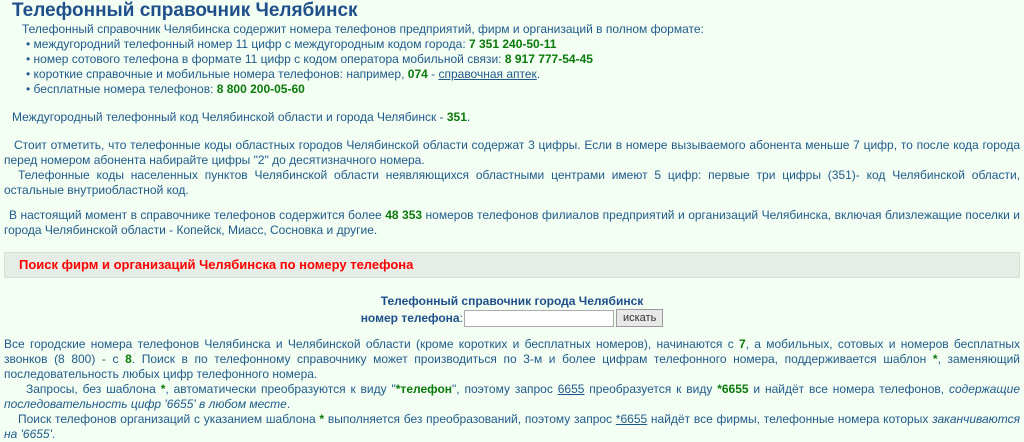 This screenshot has height=442, width=1024. Describe the element at coordinates (639, 318) in the screenshot. I see `search-button: искать` at that location.